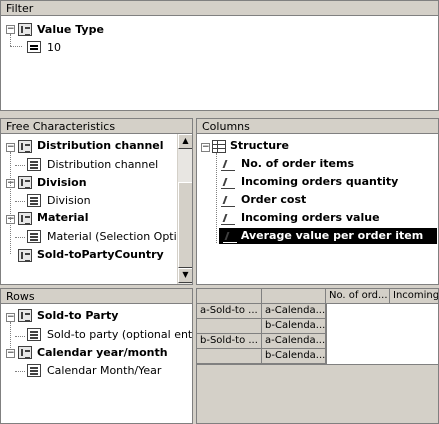 The width and height of the screenshot is (439, 424). Describe the element at coordinates (100, 146) in the screenshot. I see `char-distribution-channel: Distribution channel` at that location.